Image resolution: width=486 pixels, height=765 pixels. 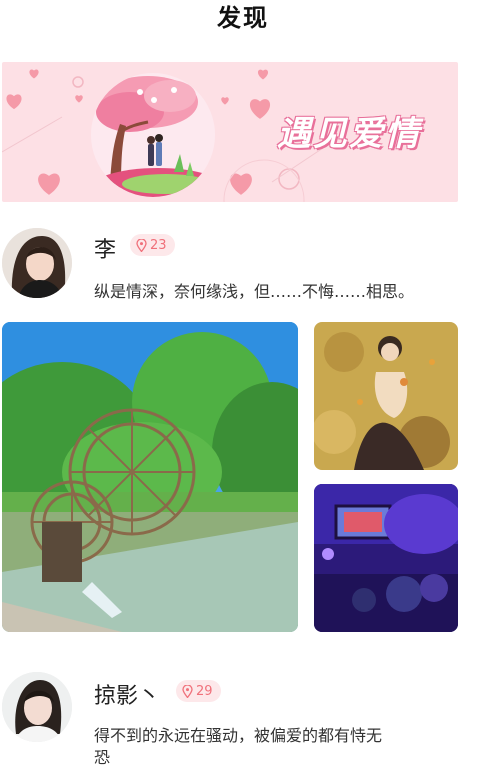 I want to click on location-count: 29, so click(x=204, y=691).